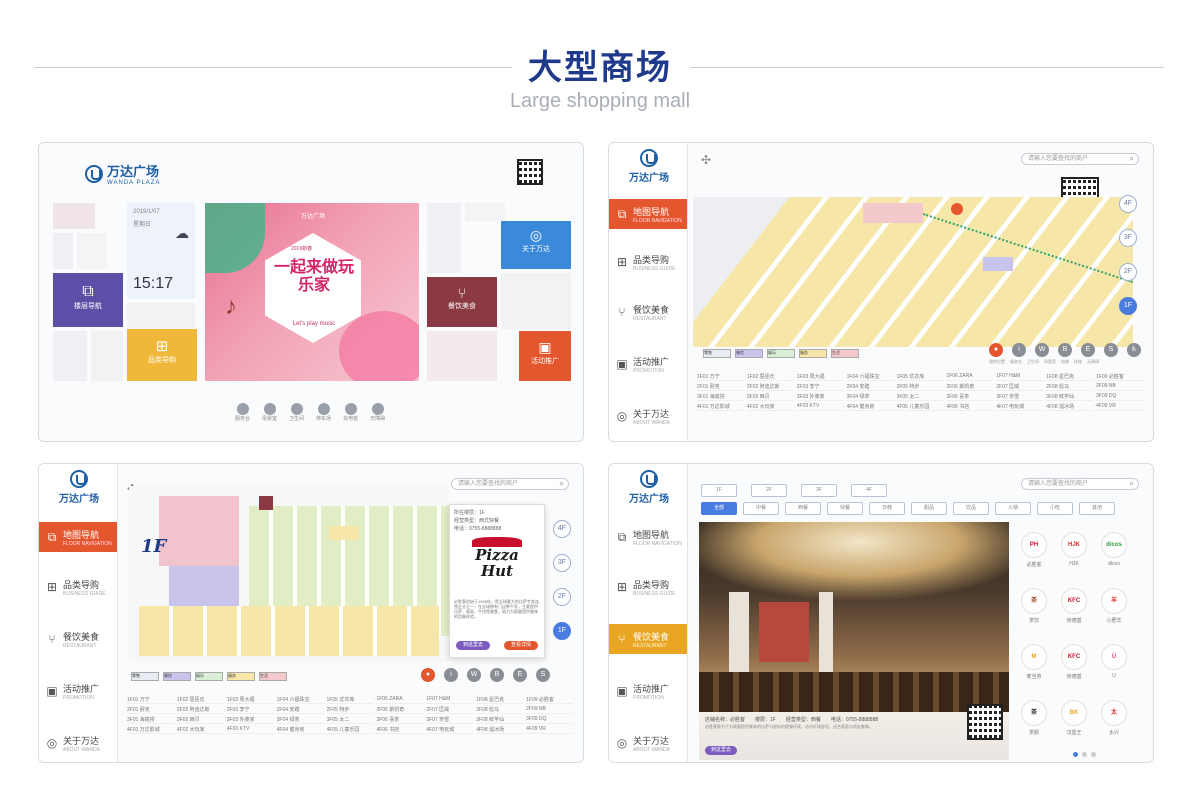  Describe the element at coordinates (450, 720) in the screenshot. I see `directory-entry: 3F07 奈雪` at that location.